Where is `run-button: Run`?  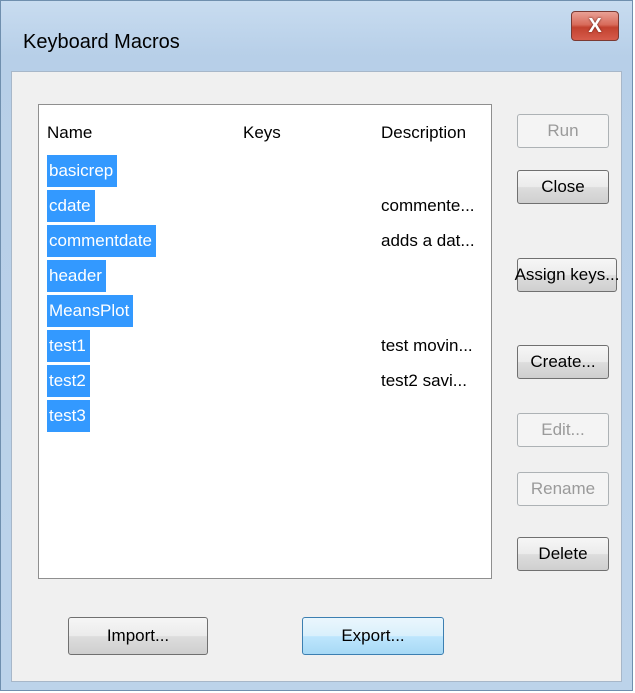
run-button: Run is located at coordinates (563, 131).